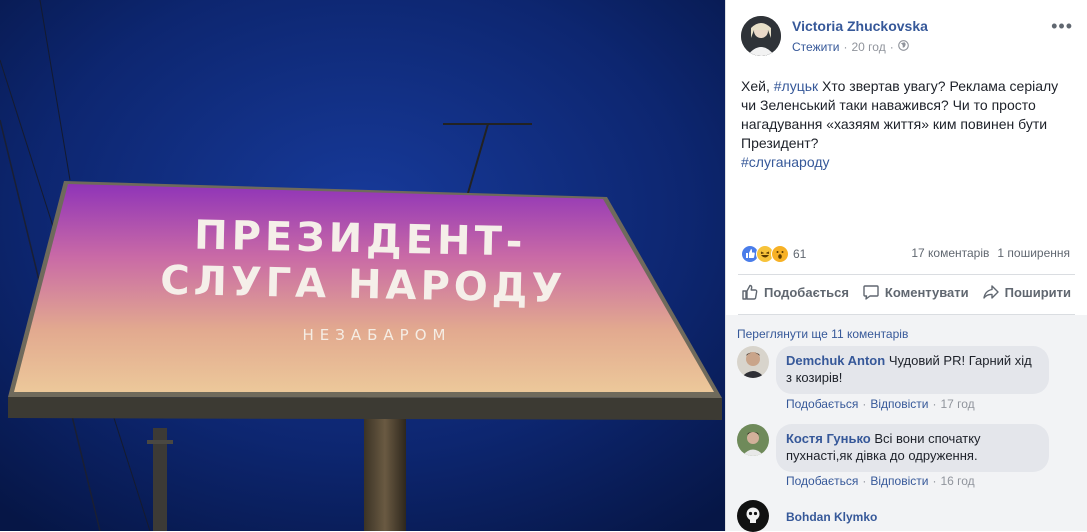 The height and width of the screenshot is (532, 1087). What do you see at coordinates (757, 86) in the screenshot?
I see `post-text-prefix: Хей,` at bounding box center [757, 86].